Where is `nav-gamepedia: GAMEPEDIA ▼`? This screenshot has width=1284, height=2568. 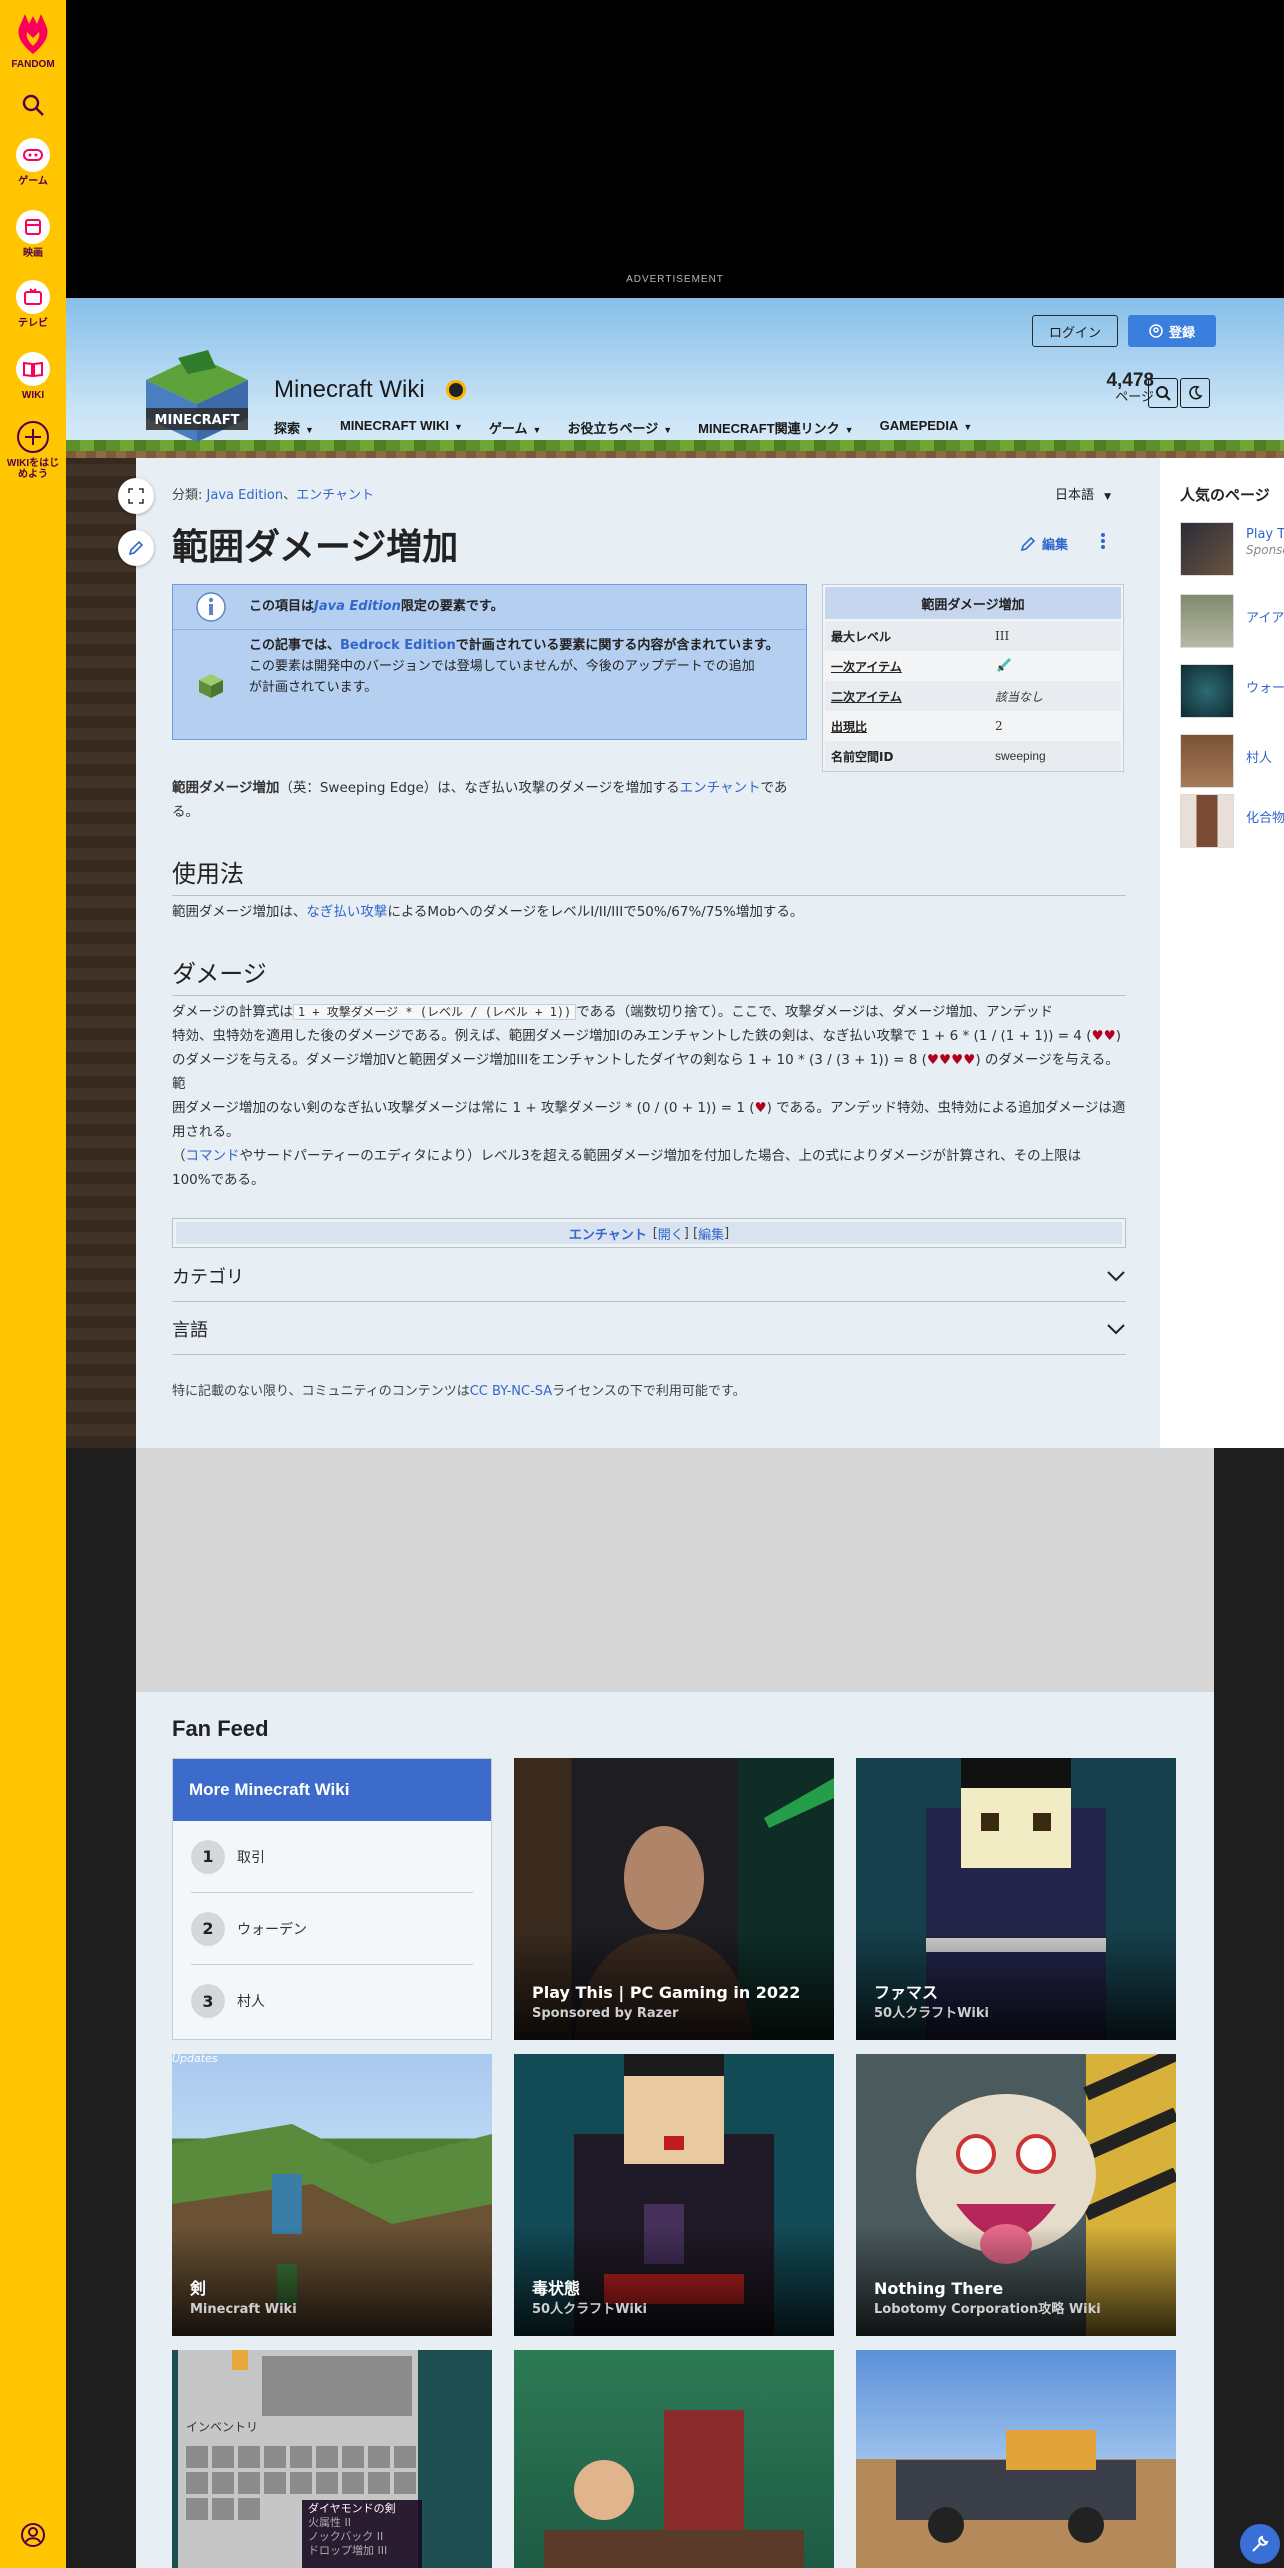
nav-gamepedia: GAMEPEDIA ▼ is located at coordinates (926, 427).